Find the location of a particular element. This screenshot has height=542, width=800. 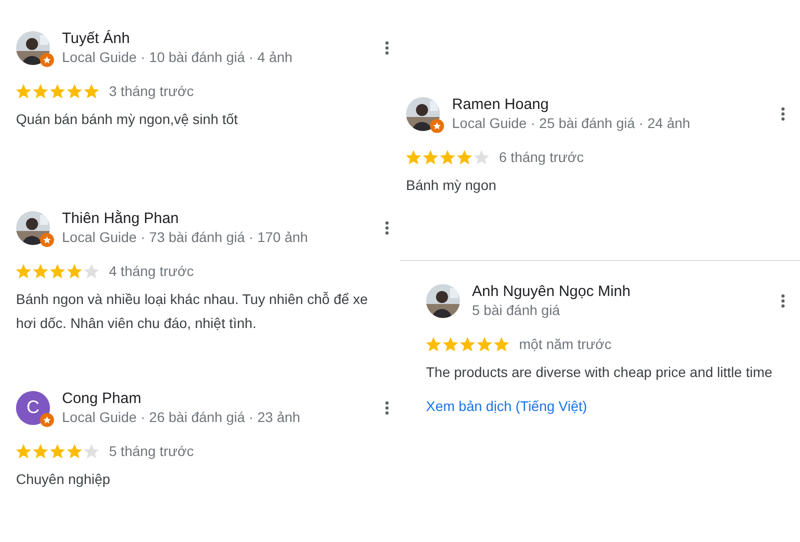

reviewer-stats: Local Guide · 25 bài đánh giá · 24 ảnh is located at coordinates (572, 123).